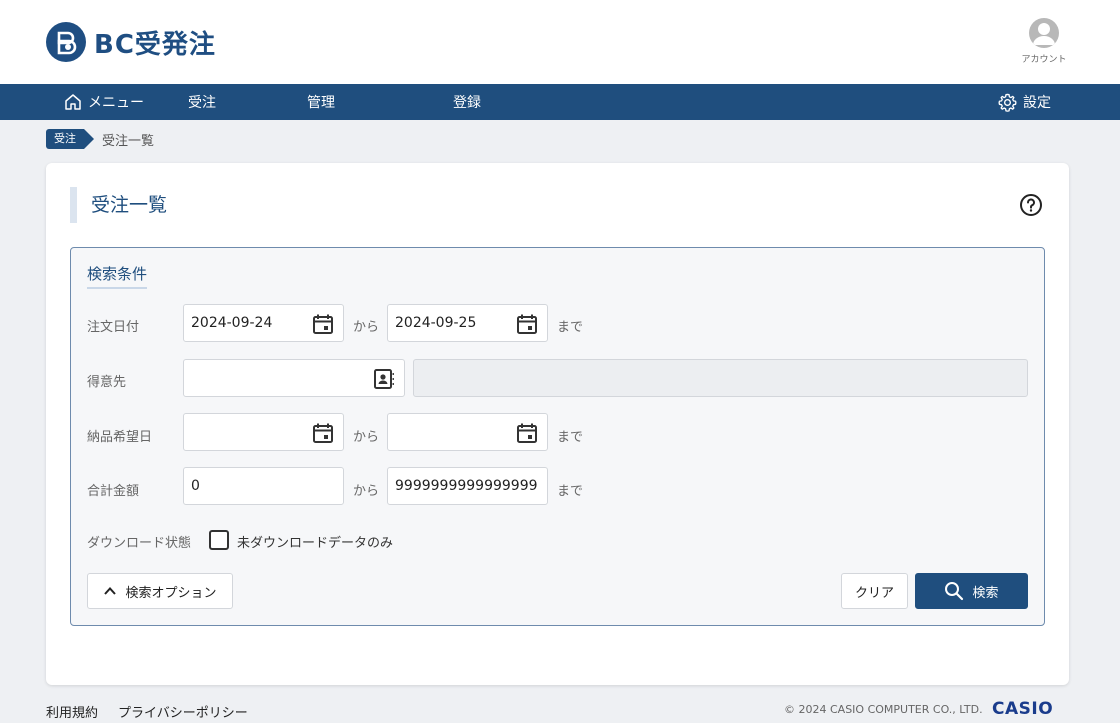 Image resolution: width=1120 pixels, height=723 pixels. I want to click on nav-menu: メニュー, so click(104, 102).